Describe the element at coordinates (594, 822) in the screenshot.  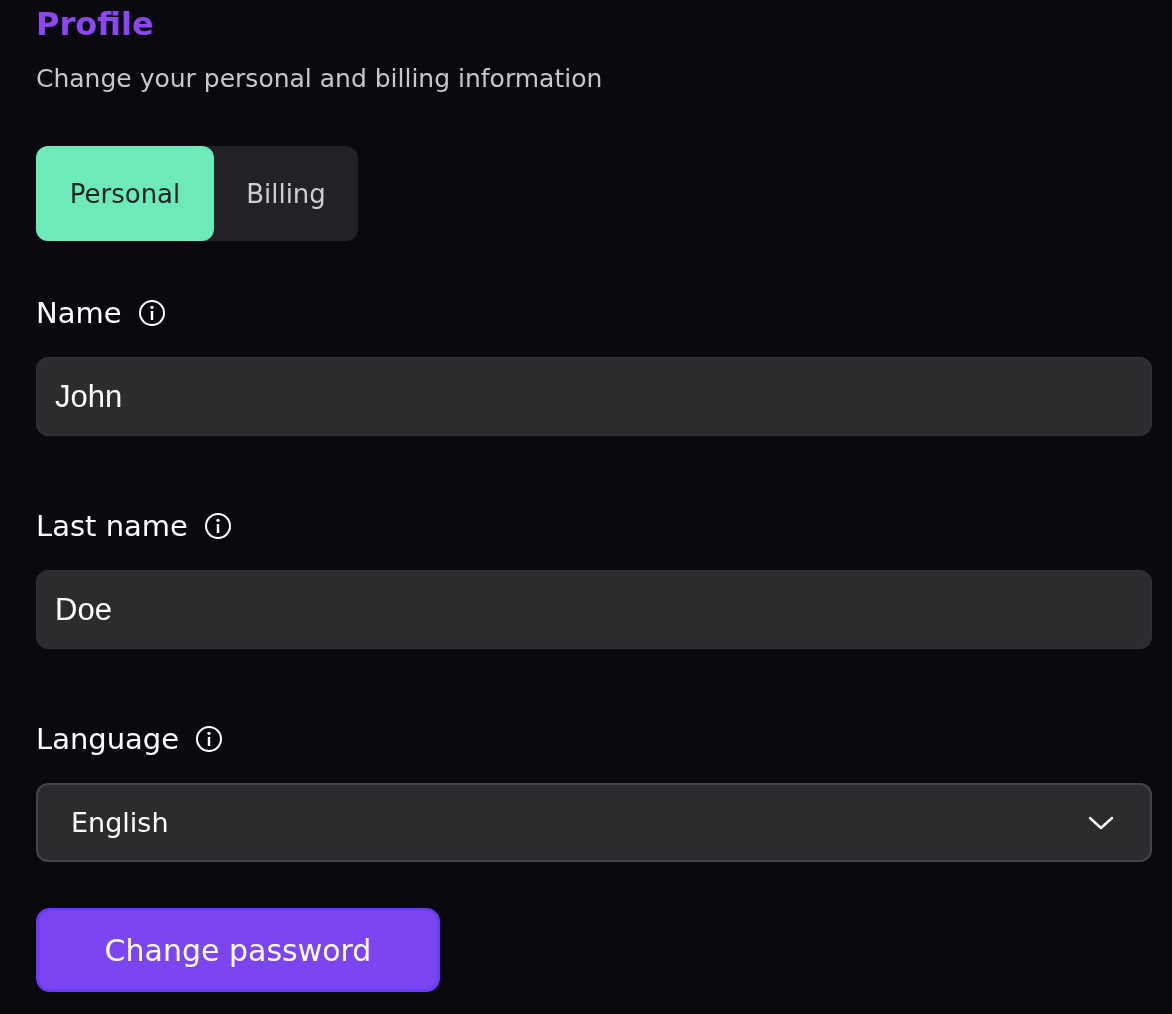
I see `language-dropdown: English` at that location.